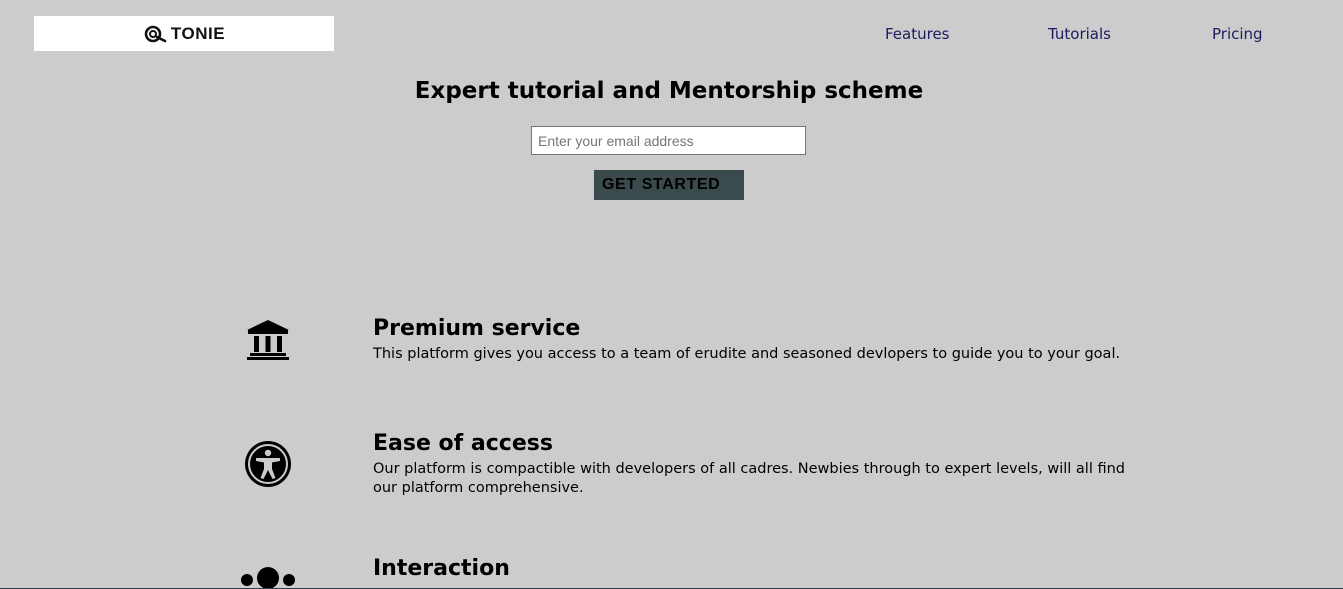 This screenshot has height=589, width=1343. What do you see at coordinates (155, 33) in the screenshot?
I see `logo-swirl-icon` at bounding box center [155, 33].